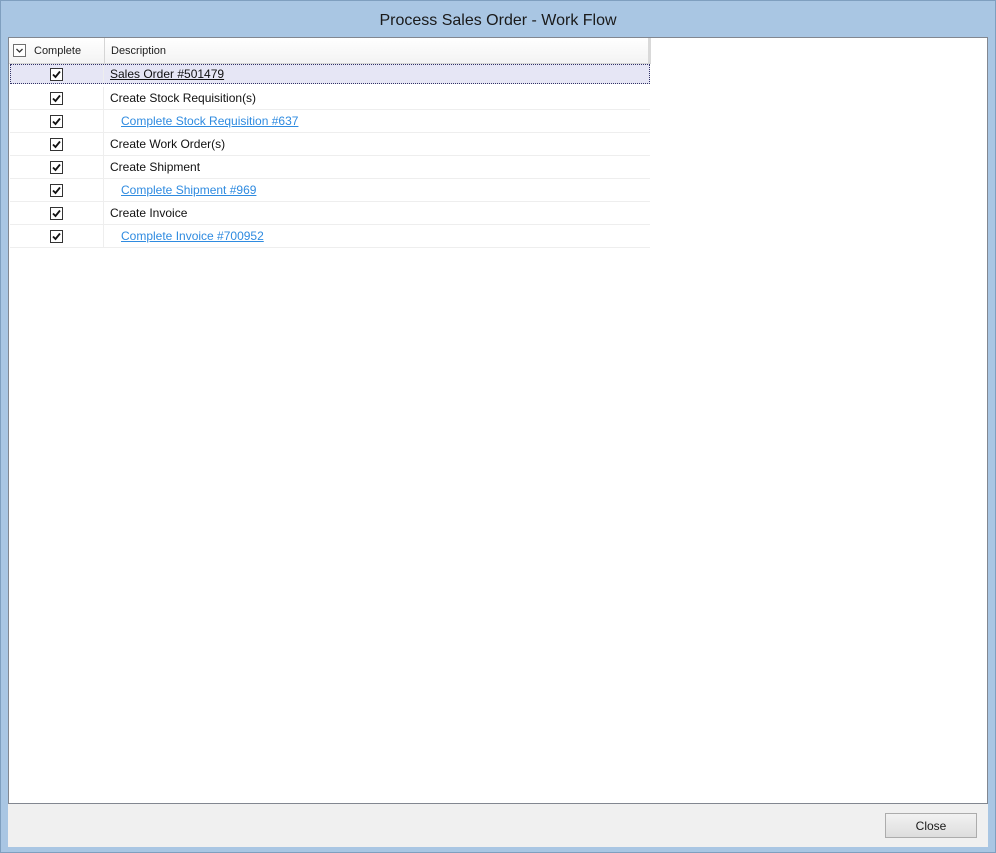  What do you see at coordinates (168, 144) in the screenshot?
I see `description-cell: Create Work Order(s)` at bounding box center [168, 144].